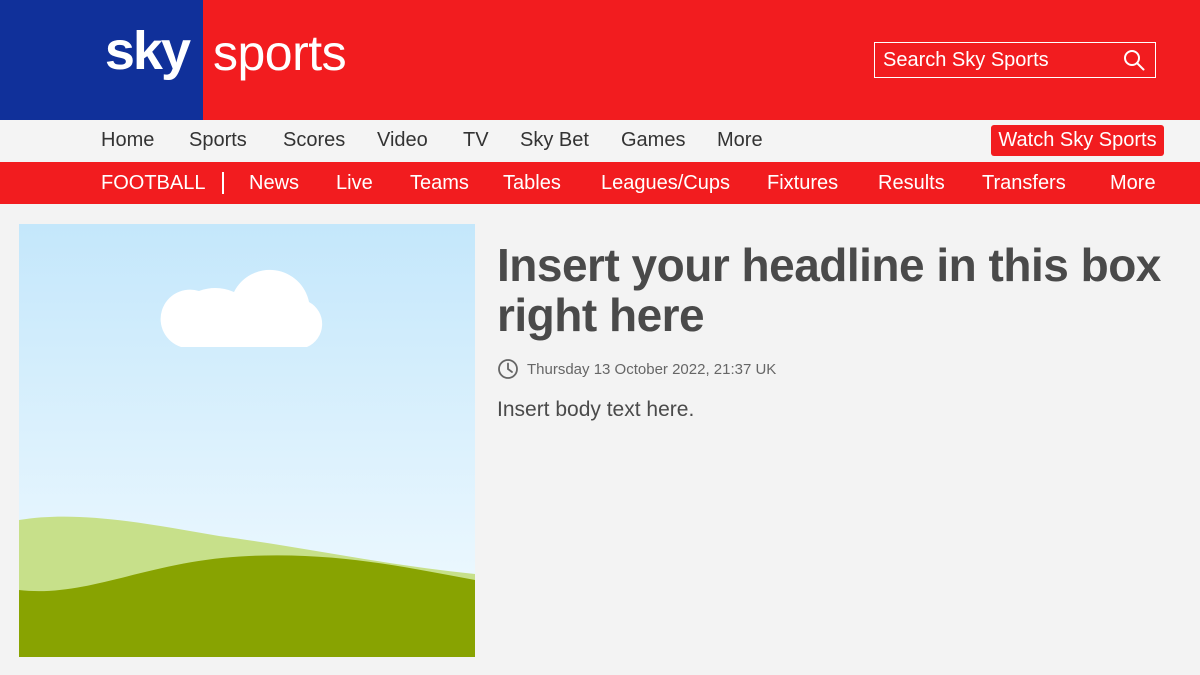 The height and width of the screenshot is (675, 1200). What do you see at coordinates (508, 369) in the screenshot?
I see `clock-icon` at bounding box center [508, 369].